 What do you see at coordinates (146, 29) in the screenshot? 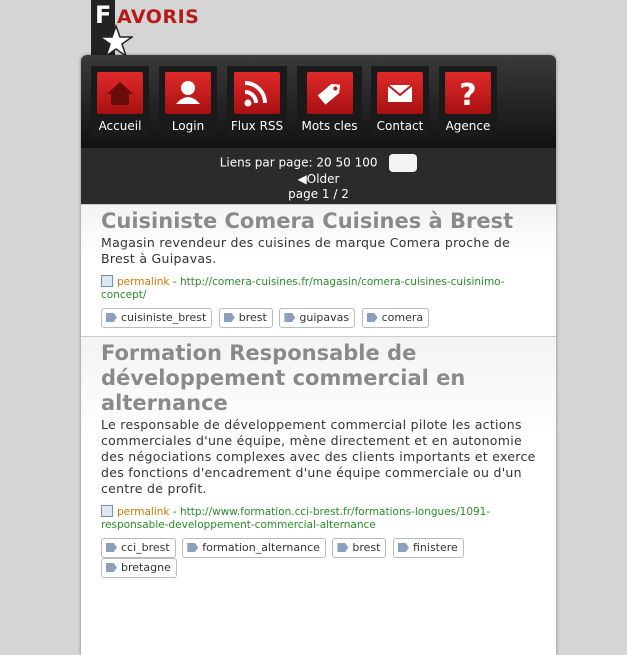
I see `site-logo: F AVORIS` at bounding box center [146, 29].